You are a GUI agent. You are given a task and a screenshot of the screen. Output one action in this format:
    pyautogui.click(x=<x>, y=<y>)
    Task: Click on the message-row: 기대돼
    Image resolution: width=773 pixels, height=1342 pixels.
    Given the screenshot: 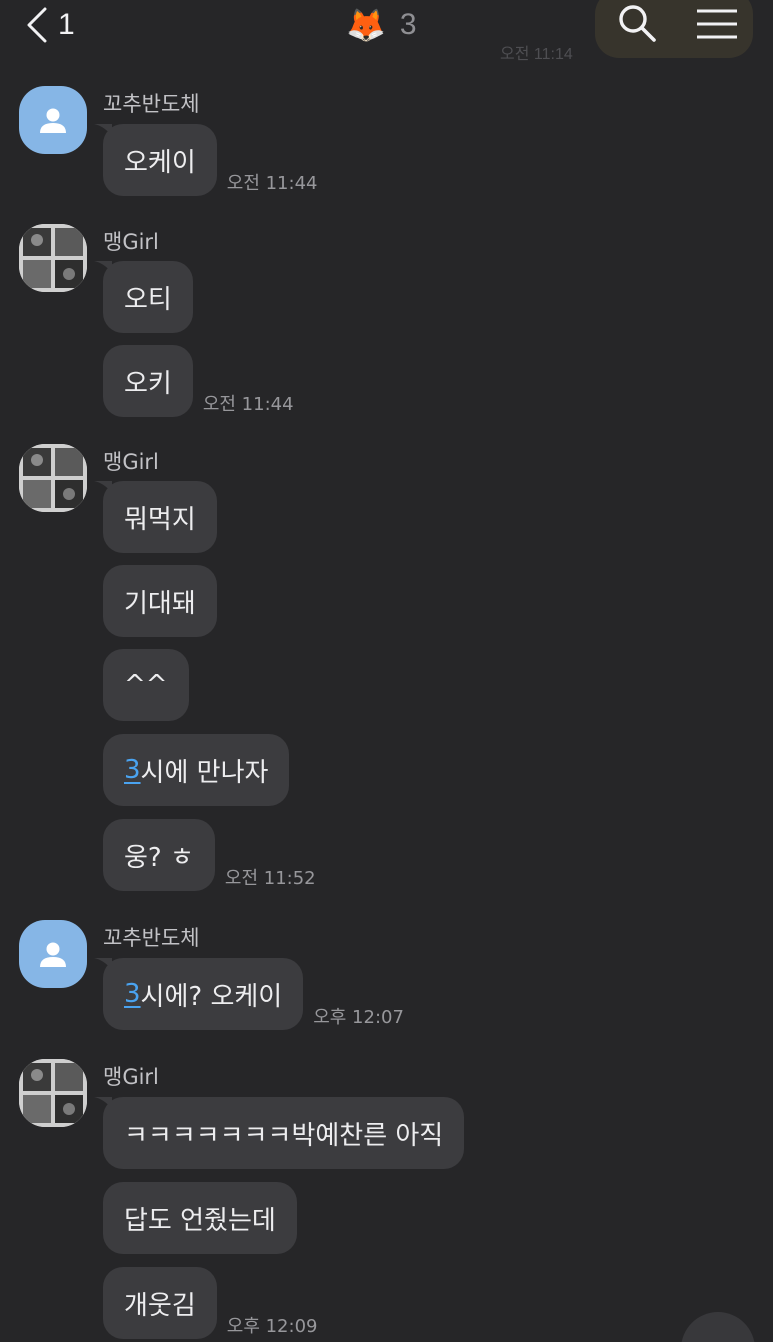 What is the action you would take?
    pyautogui.click(x=160, y=601)
    